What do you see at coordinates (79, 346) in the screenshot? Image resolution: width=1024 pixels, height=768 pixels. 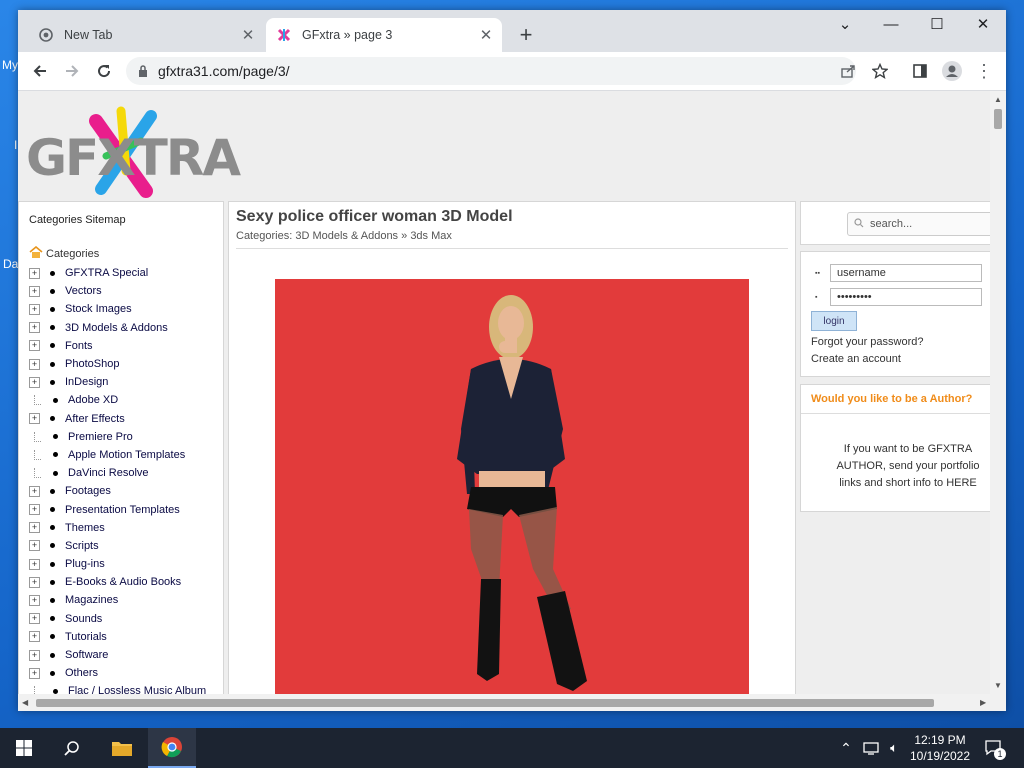 I see `category-label: Fonts` at bounding box center [79, 346].